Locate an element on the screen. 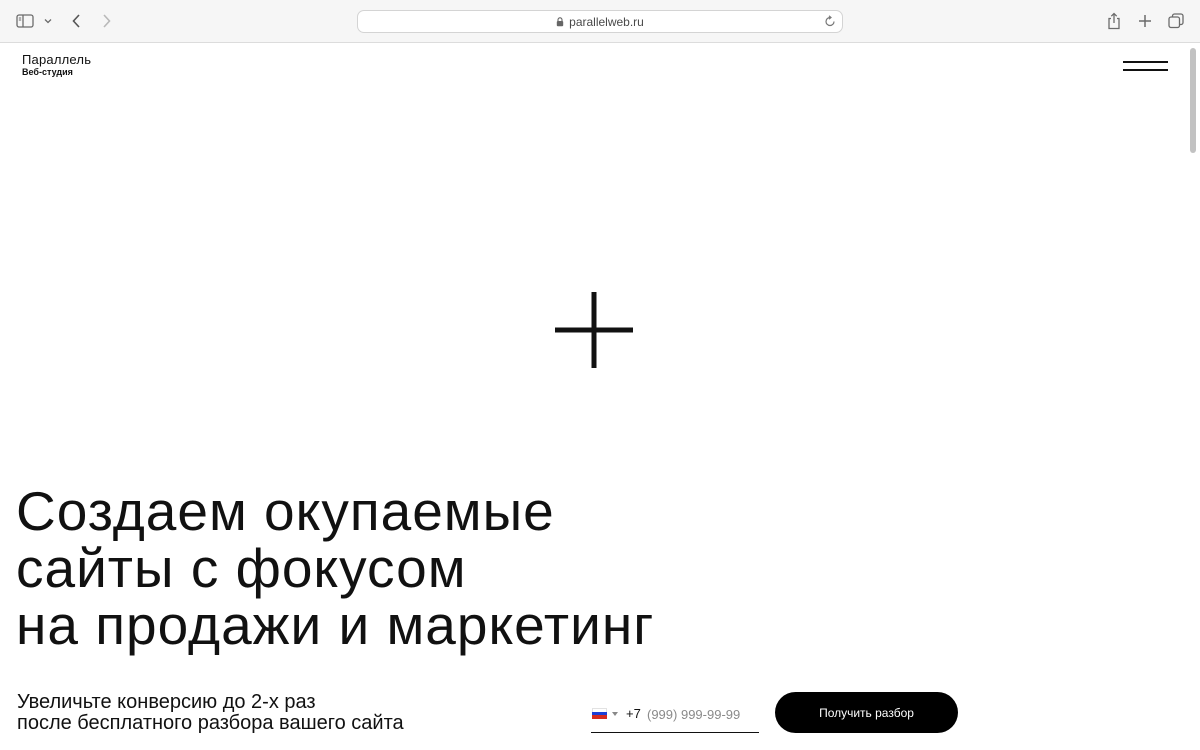  phone-input is located at coordinates (702, 714).